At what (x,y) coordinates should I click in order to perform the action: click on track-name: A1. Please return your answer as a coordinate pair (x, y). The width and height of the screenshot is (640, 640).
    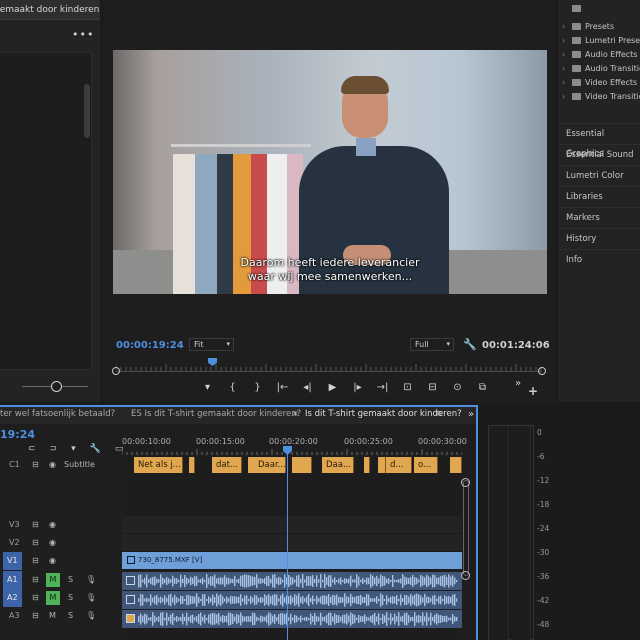
    Looking at the image, I should click on (12, 580).